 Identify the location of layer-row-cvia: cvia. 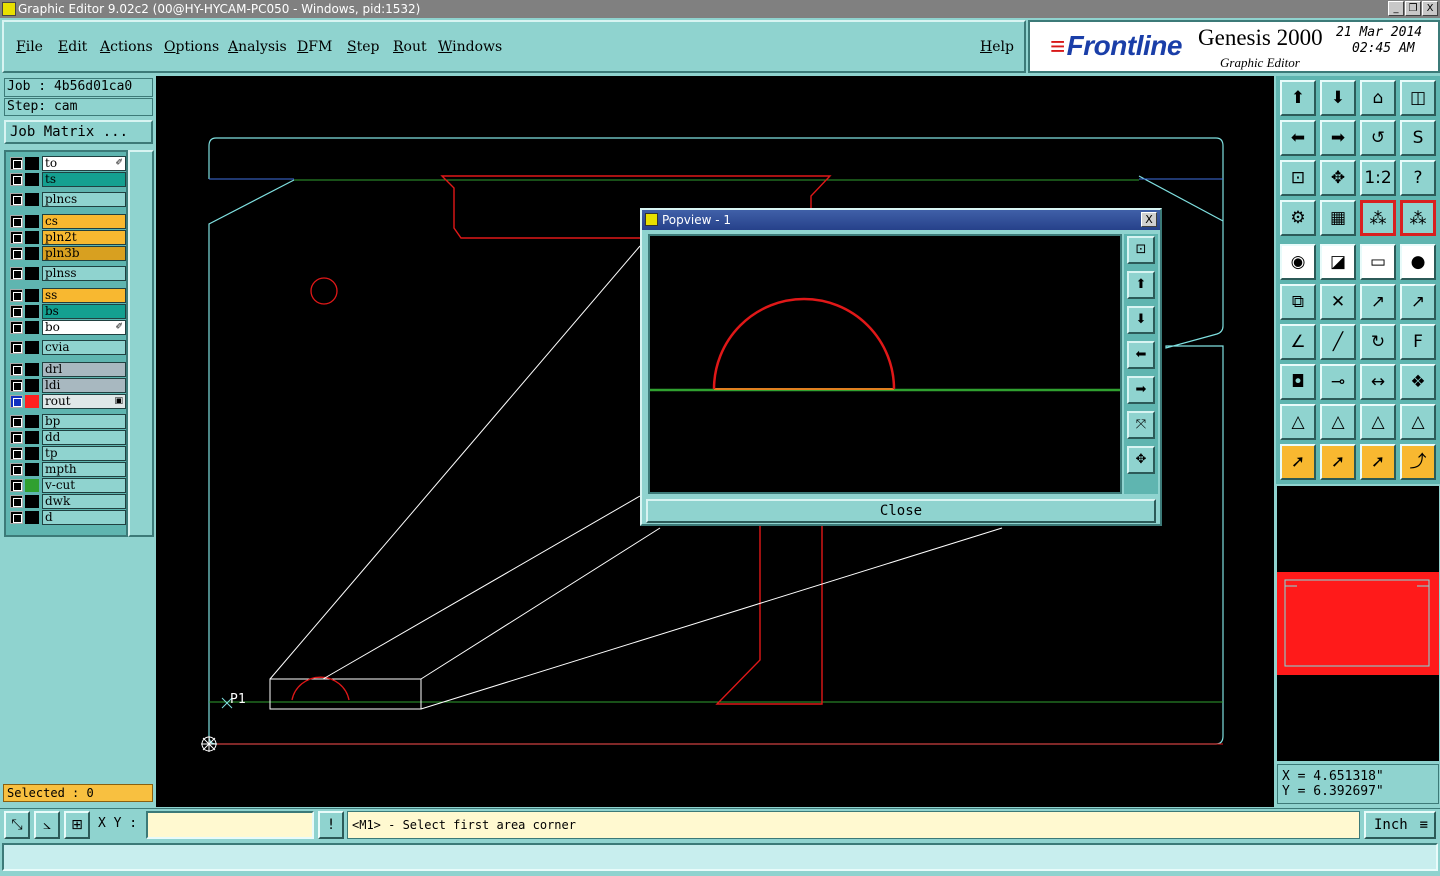
(67, 347).